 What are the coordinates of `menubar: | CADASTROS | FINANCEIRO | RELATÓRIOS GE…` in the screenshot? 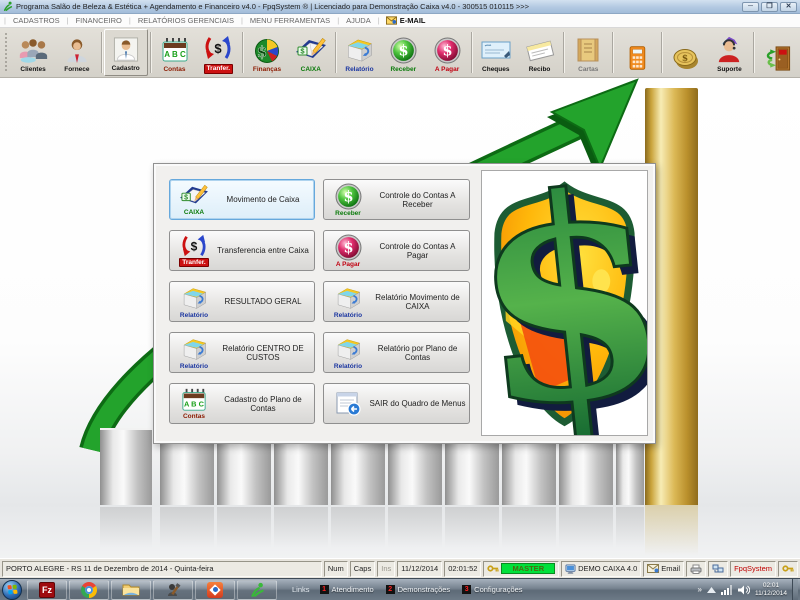 It's located at (400, 21).